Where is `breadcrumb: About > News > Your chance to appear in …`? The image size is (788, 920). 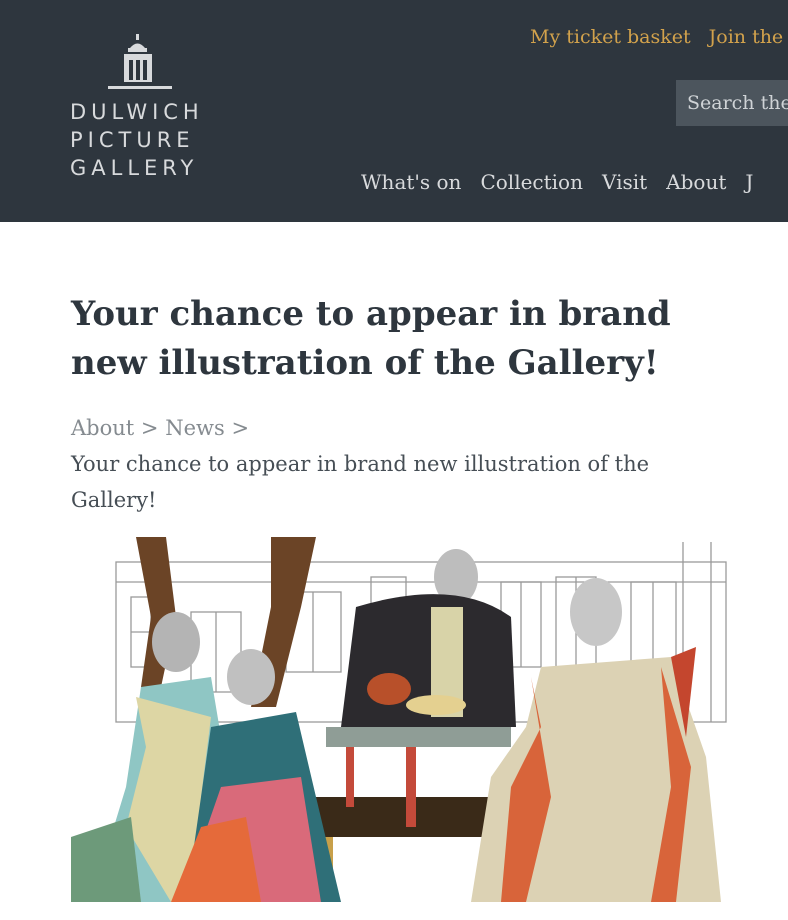 breadcrumb: About > News > Your chance to appear in … is located at coordinates (401, 464).